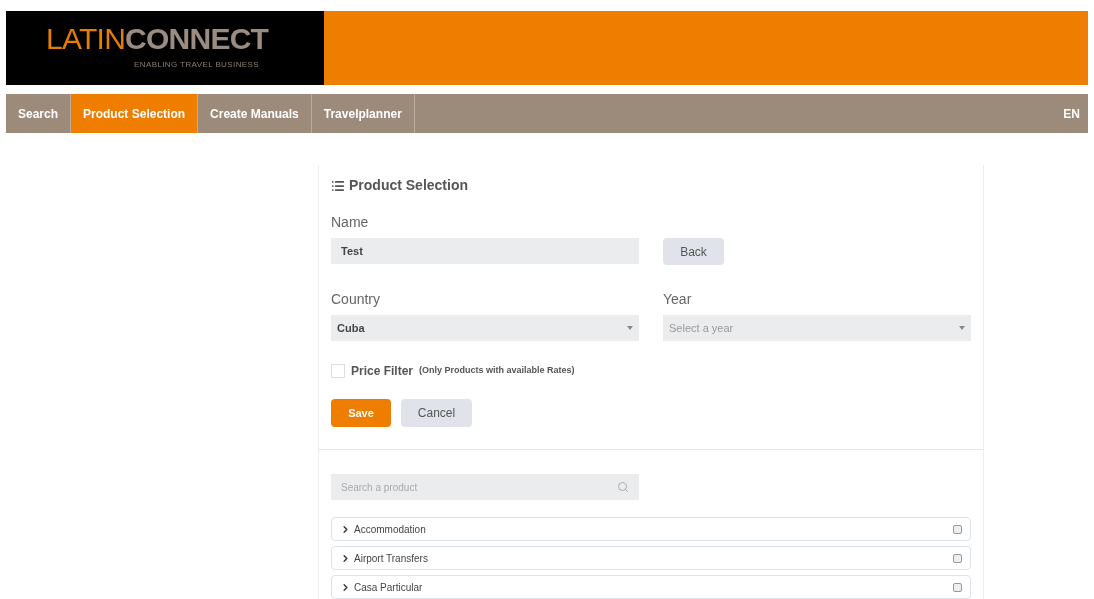 Image resolution: width=1094 pixels, height=599 pixels. What do you see at coordinates (388, 587) in the screenshot?
I see `category-label: Casa Particular` at bounding box center [388, 587].